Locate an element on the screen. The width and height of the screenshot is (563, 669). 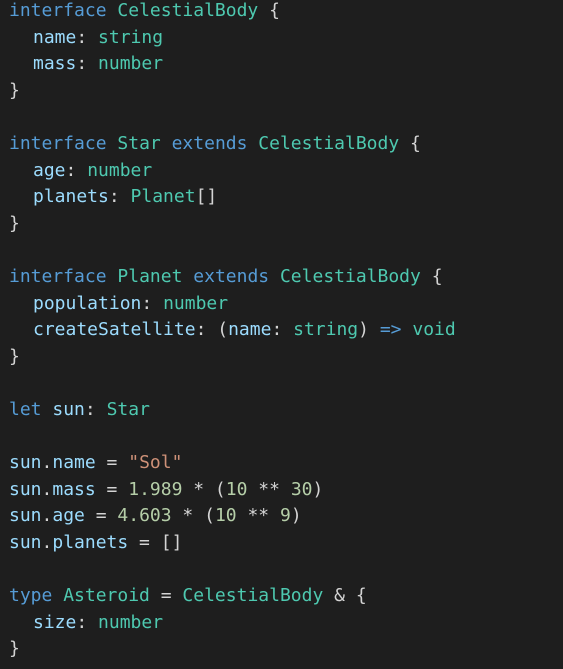
code-line: population: number is located at coordinates (232, 304).